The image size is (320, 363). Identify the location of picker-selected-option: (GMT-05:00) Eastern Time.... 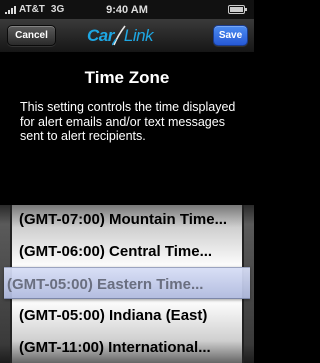
(127, 284).